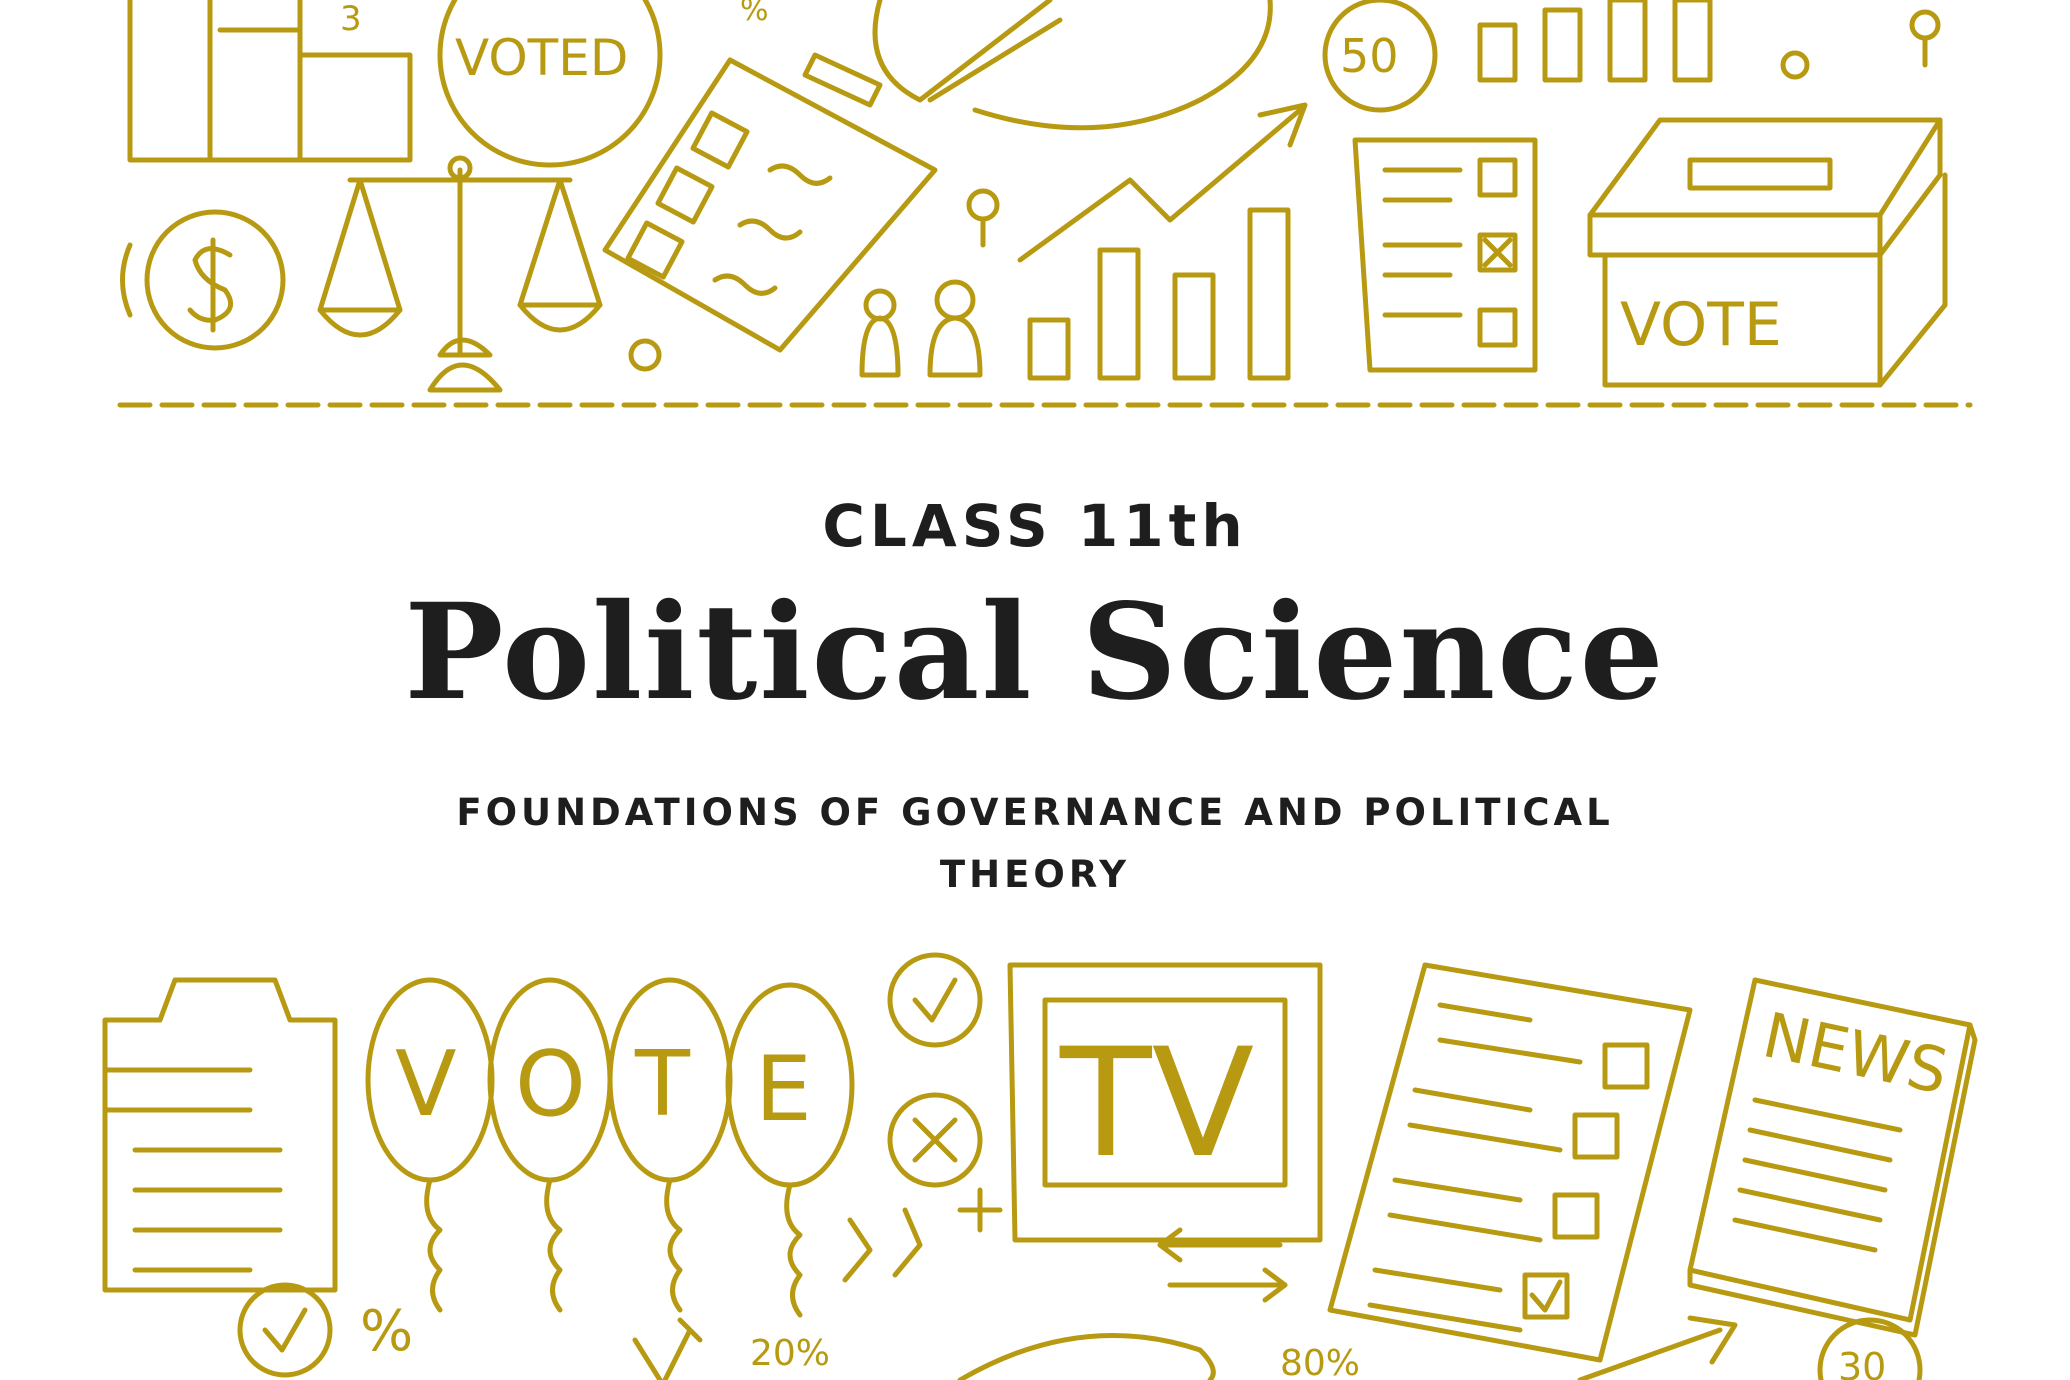 Image resolution: width=2070 pixels, height=1380 pixels. Describe the element at coordinates (1767, 252) in the screenshot. I see `ballot-box-icon: VOTE` at that location.